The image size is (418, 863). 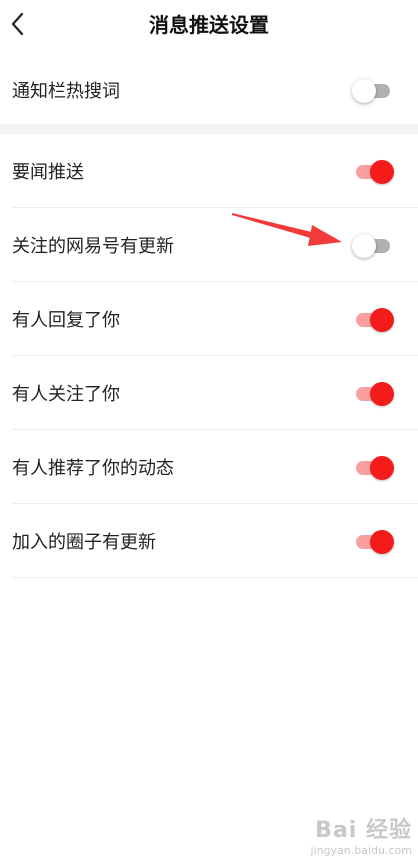 I want to click on section-divider, so click(x=209, y=129).